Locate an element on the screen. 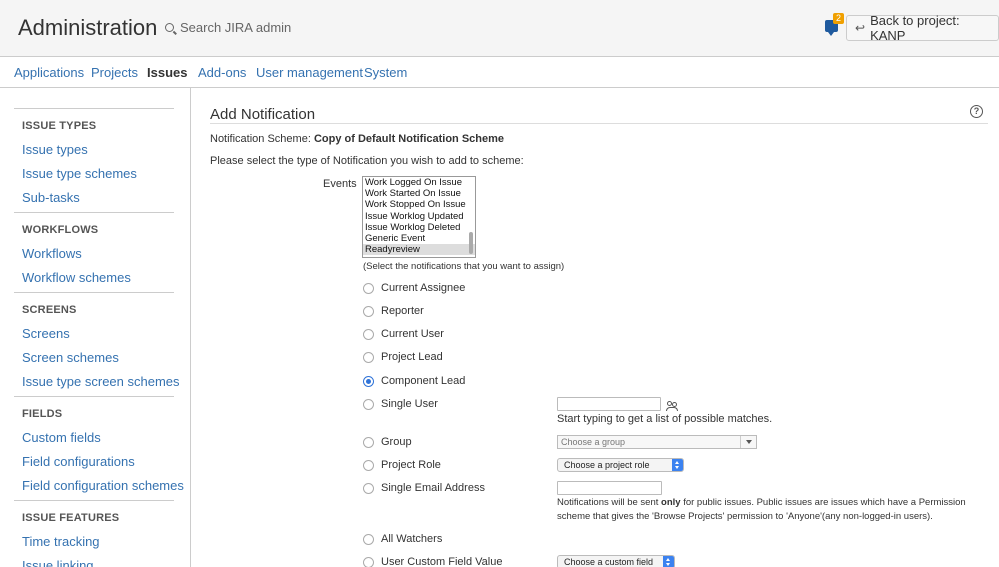 The image size is (999, 567). custom-field-select: Choose a custom field is located at coordinates (616, 561).